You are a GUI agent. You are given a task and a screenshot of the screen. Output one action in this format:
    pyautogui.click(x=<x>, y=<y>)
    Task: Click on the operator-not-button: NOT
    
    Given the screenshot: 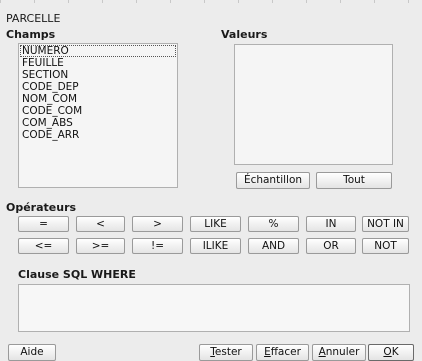 What is the action you would take?
    pyautogui.click(x=385, y=246)
    